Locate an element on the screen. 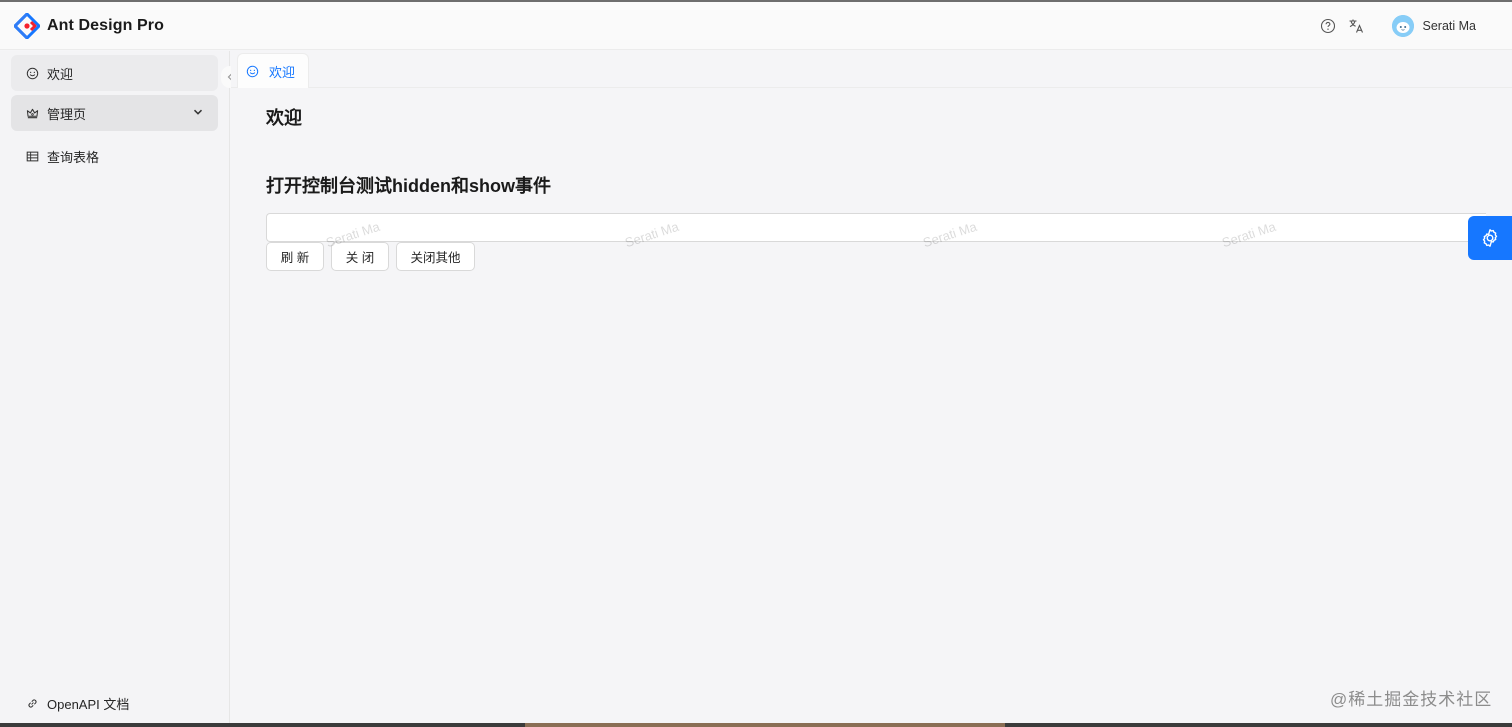  page-title: 欢迎 is located at coordinates (284, 118).